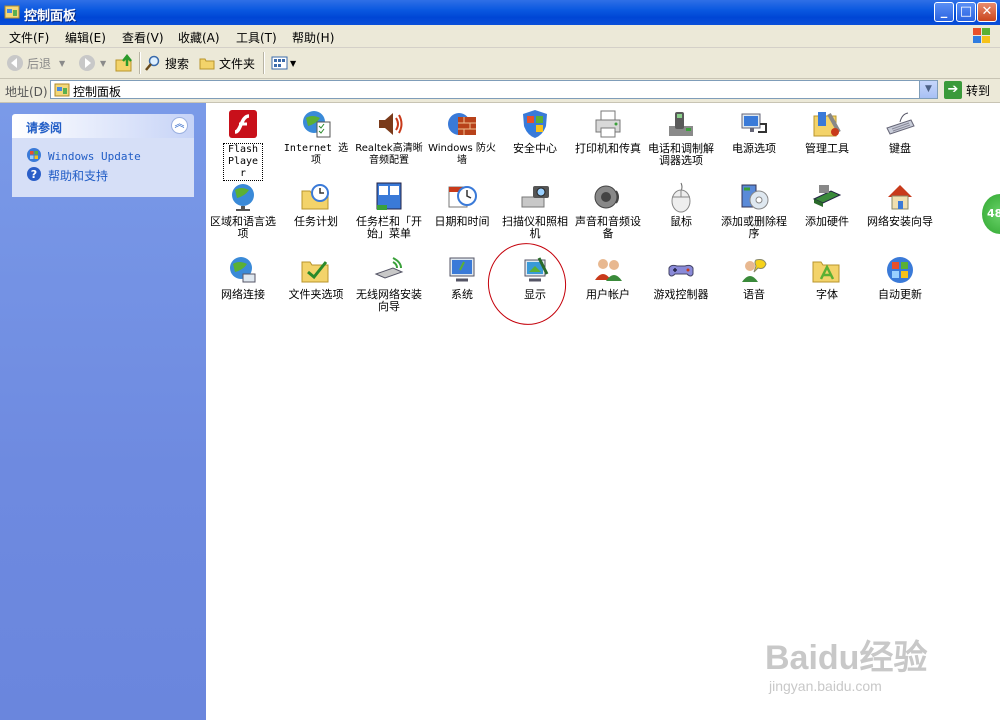 This screenshot has height=720, width=1000. Describe the element at coordinates (243, 162) in the screenshot. I see `item-label: Flash Player` at that location.